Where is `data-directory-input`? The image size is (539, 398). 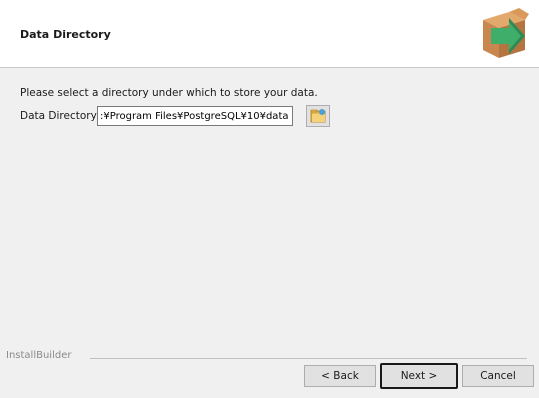 data-directory-input is located at coordinates (195, 116).